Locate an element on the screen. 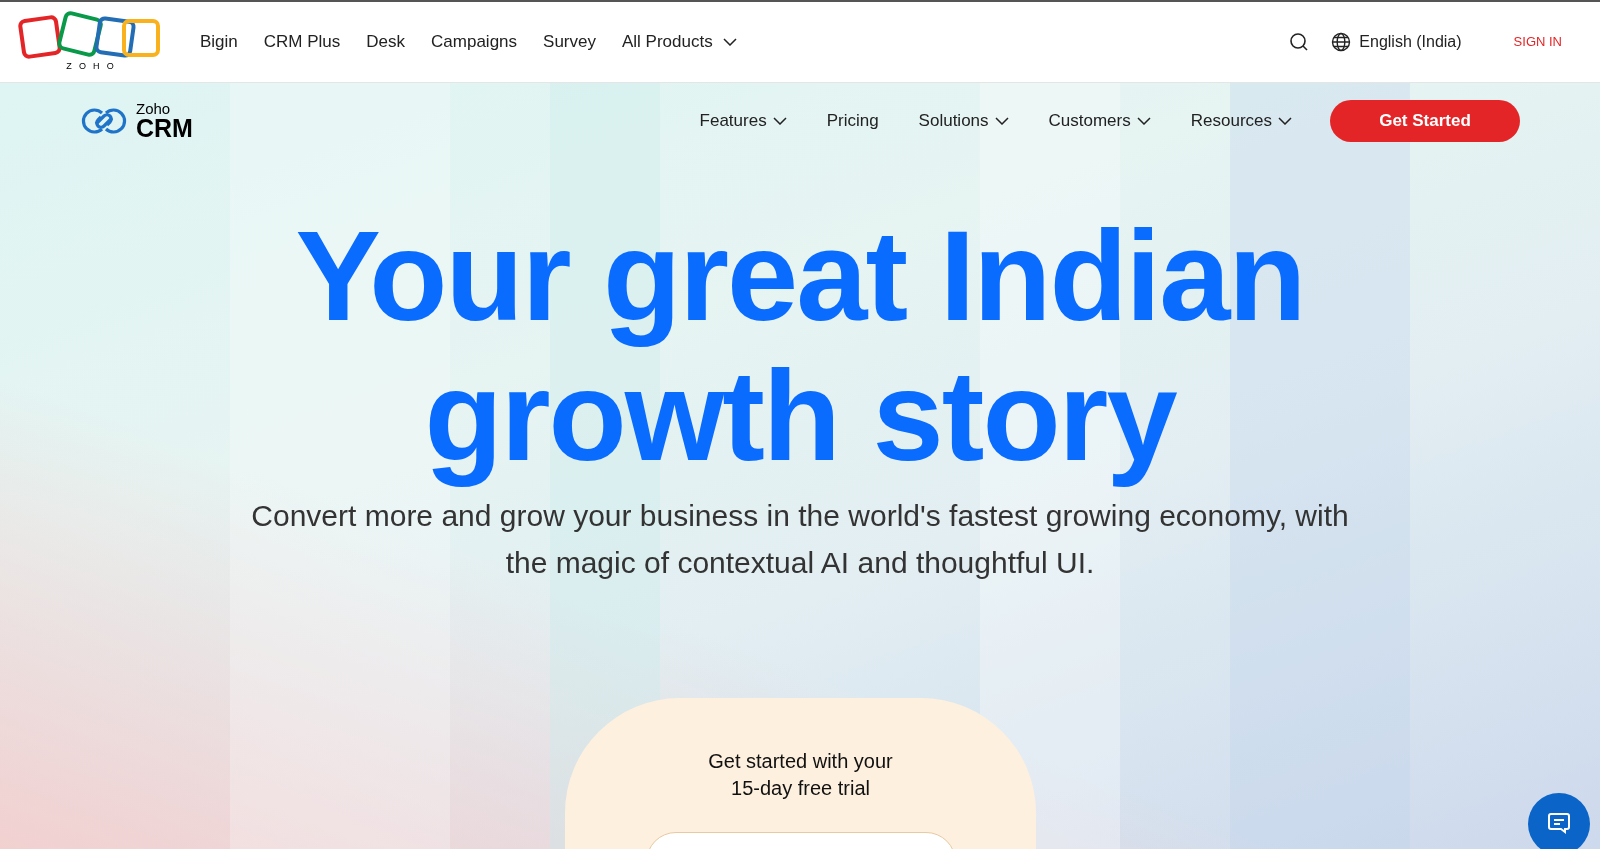  zoho-crm-logo: Zoho CRM is located at coordinates (136, 121).